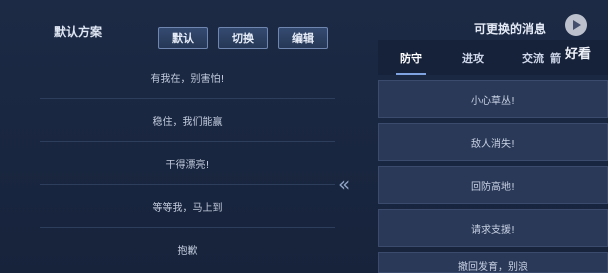  Describe the element at coordinates (576, 25) in the screenshot. I see `play-logo-icon` at that location.